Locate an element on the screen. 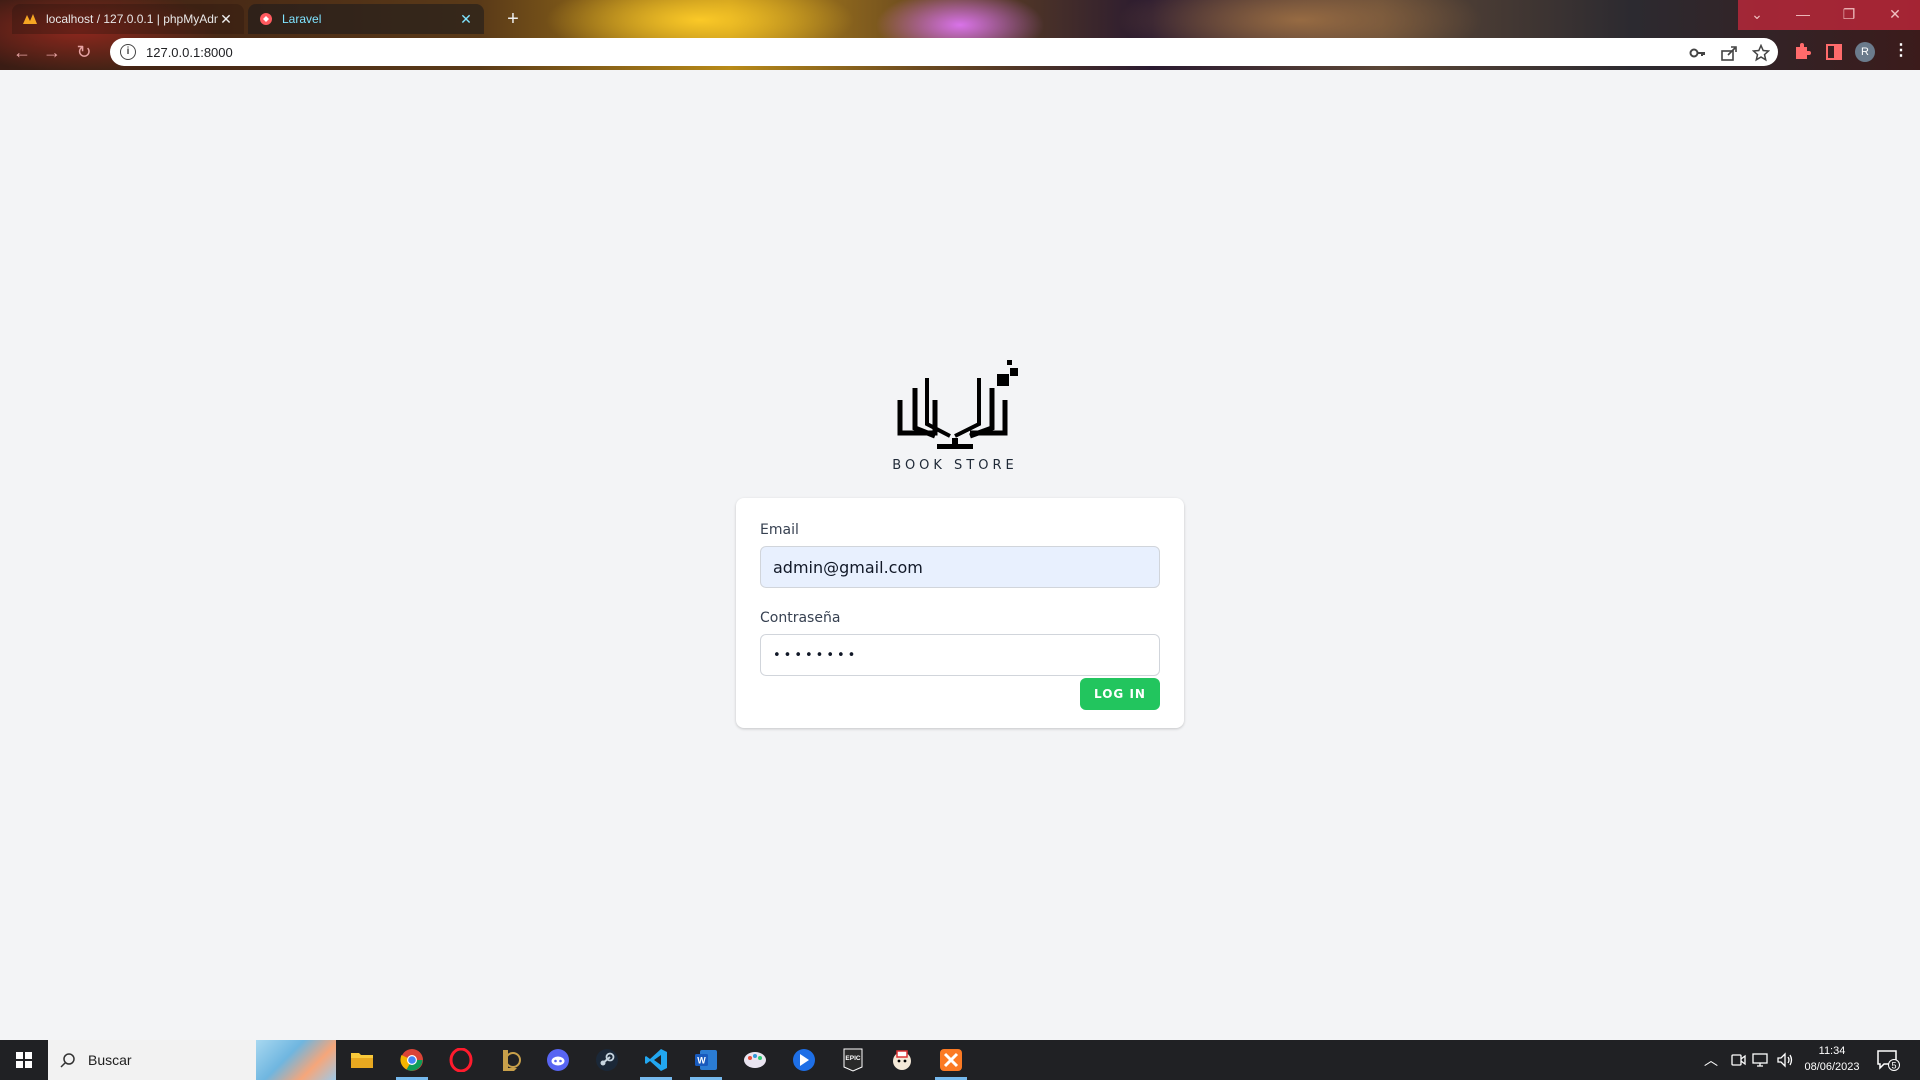 This screenshot has width=1920, height=1080. xampp-icon is located at coordinates (951, 1062).